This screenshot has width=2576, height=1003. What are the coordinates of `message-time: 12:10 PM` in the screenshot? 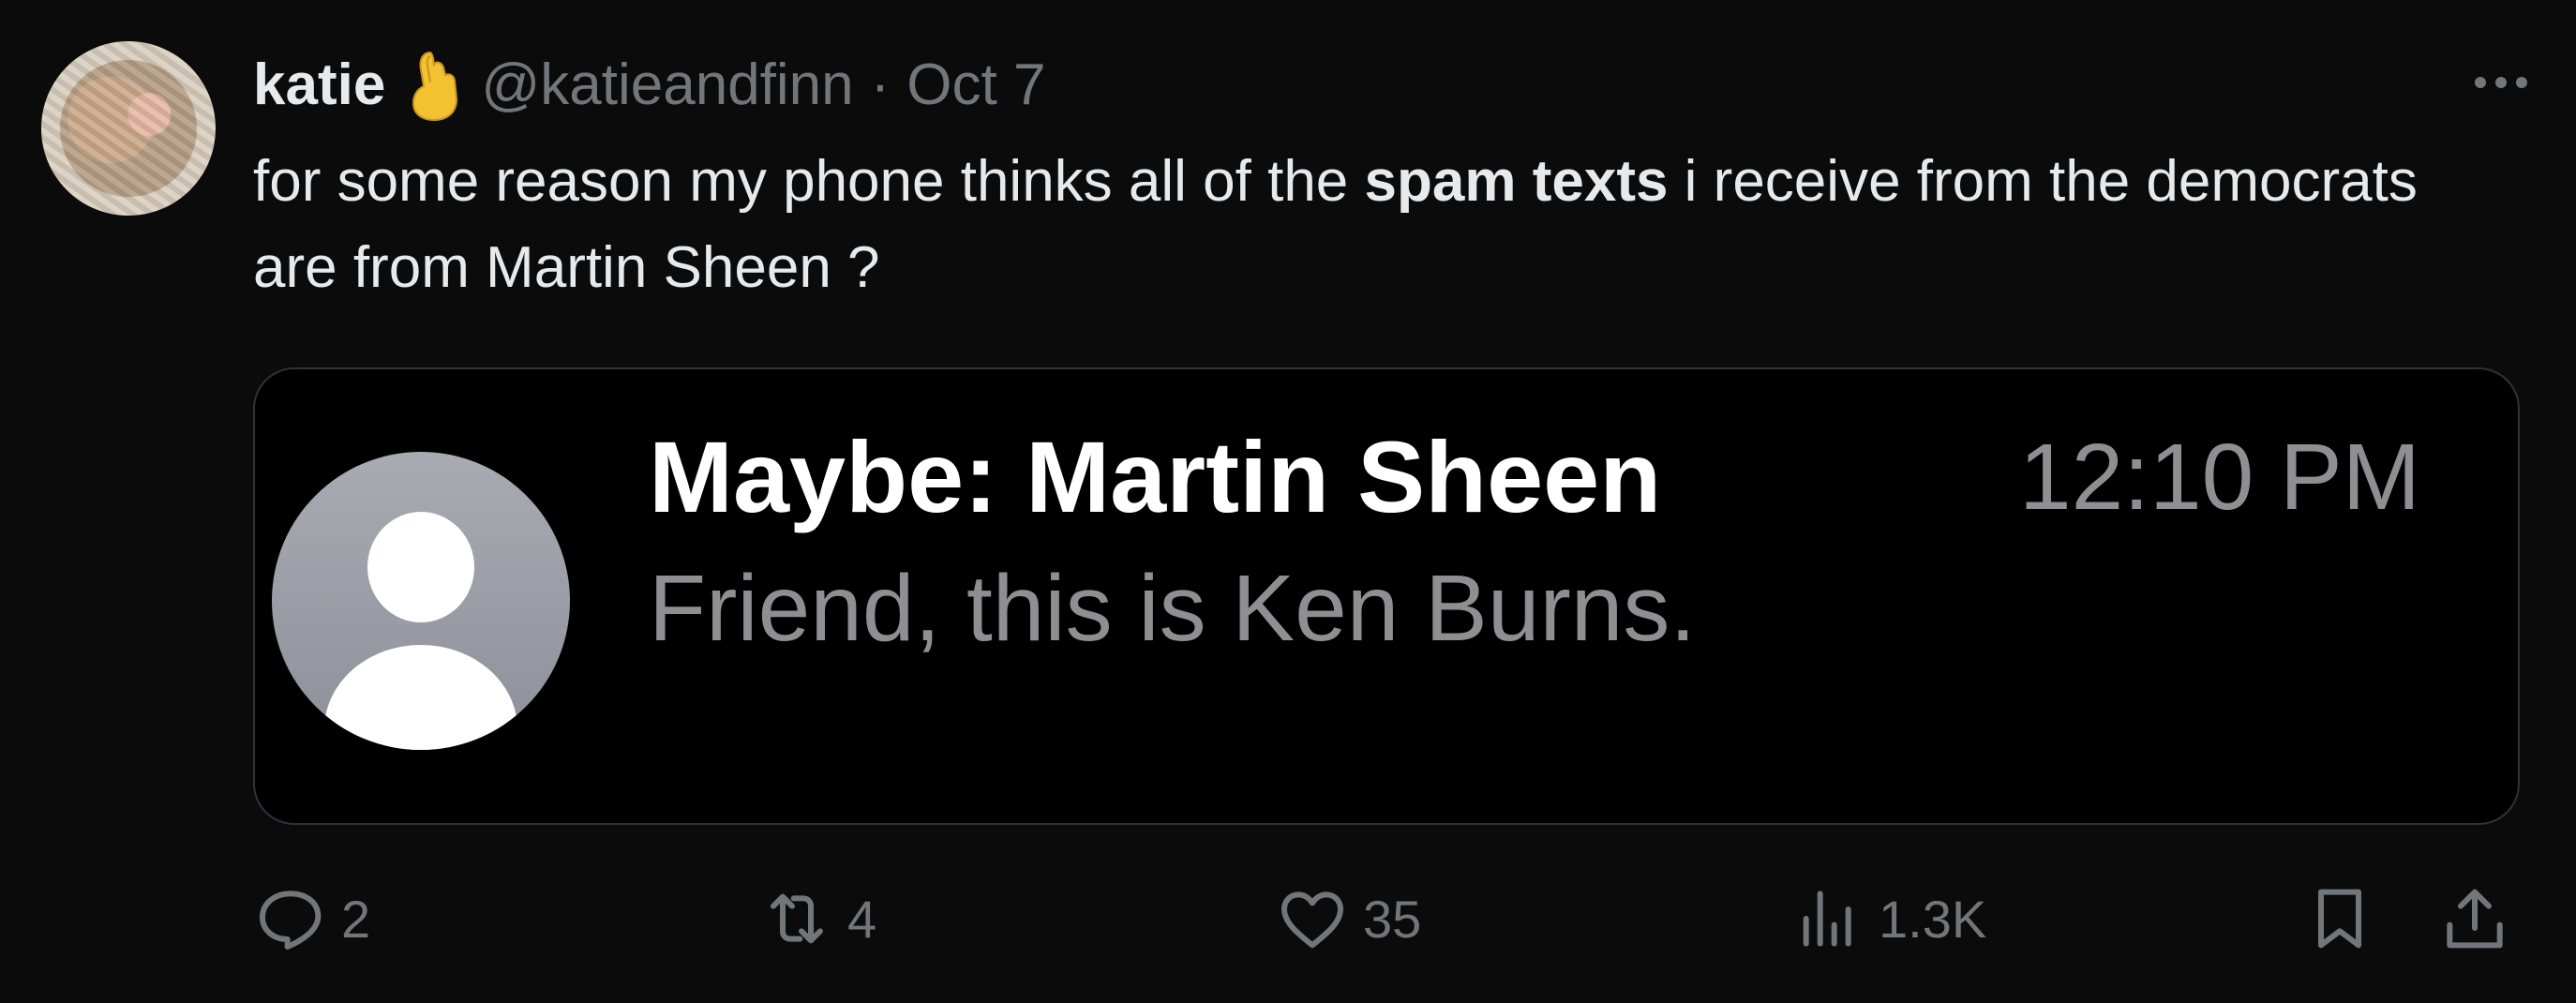 It's located at (2219, 477).